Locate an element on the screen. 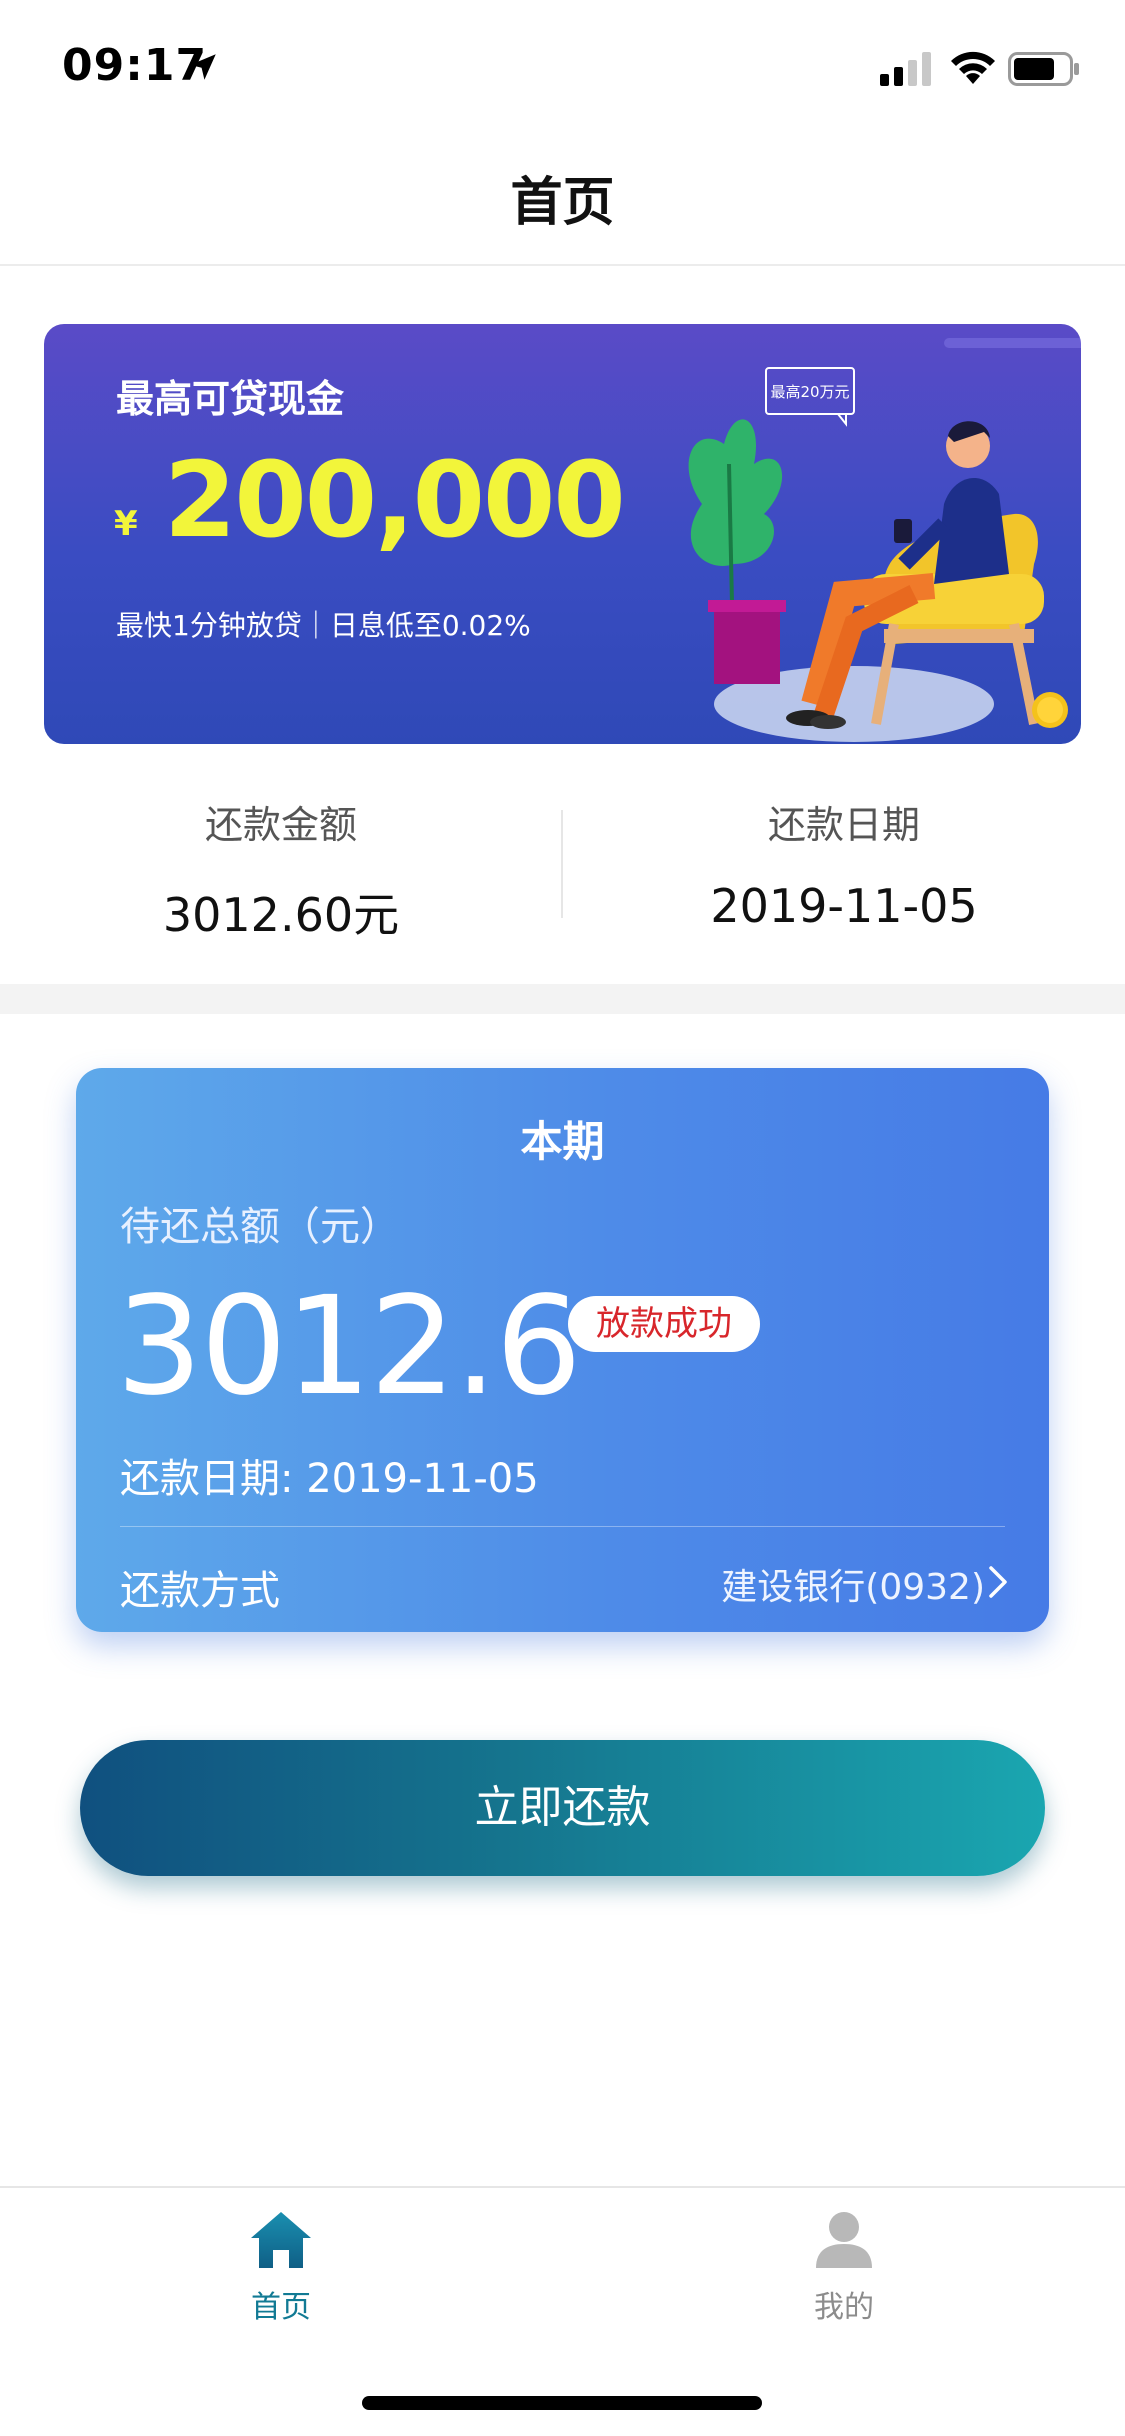 Image resolution: width=1125 pixels, height=2436 pixels. summary-date-value: 2019-11-05 is located at coordinates (844, 906).